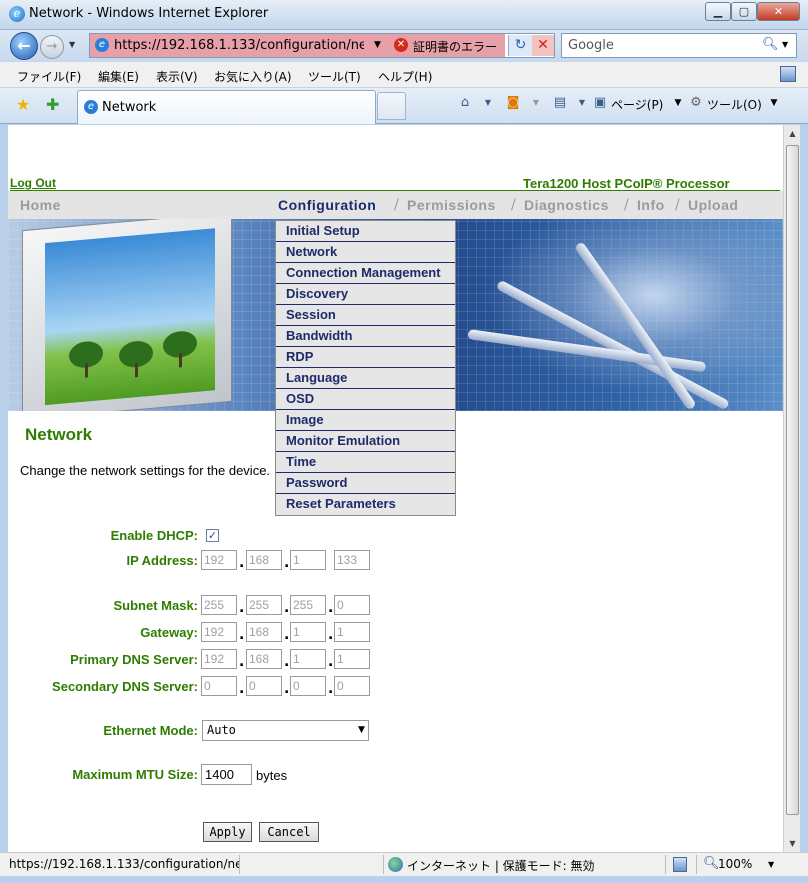 The height and width of the screenshot is (883, 808). Describe the element at coordinates (219, 659) in the screenshot. I see `primary-dns-octet-1: 192` at that location.